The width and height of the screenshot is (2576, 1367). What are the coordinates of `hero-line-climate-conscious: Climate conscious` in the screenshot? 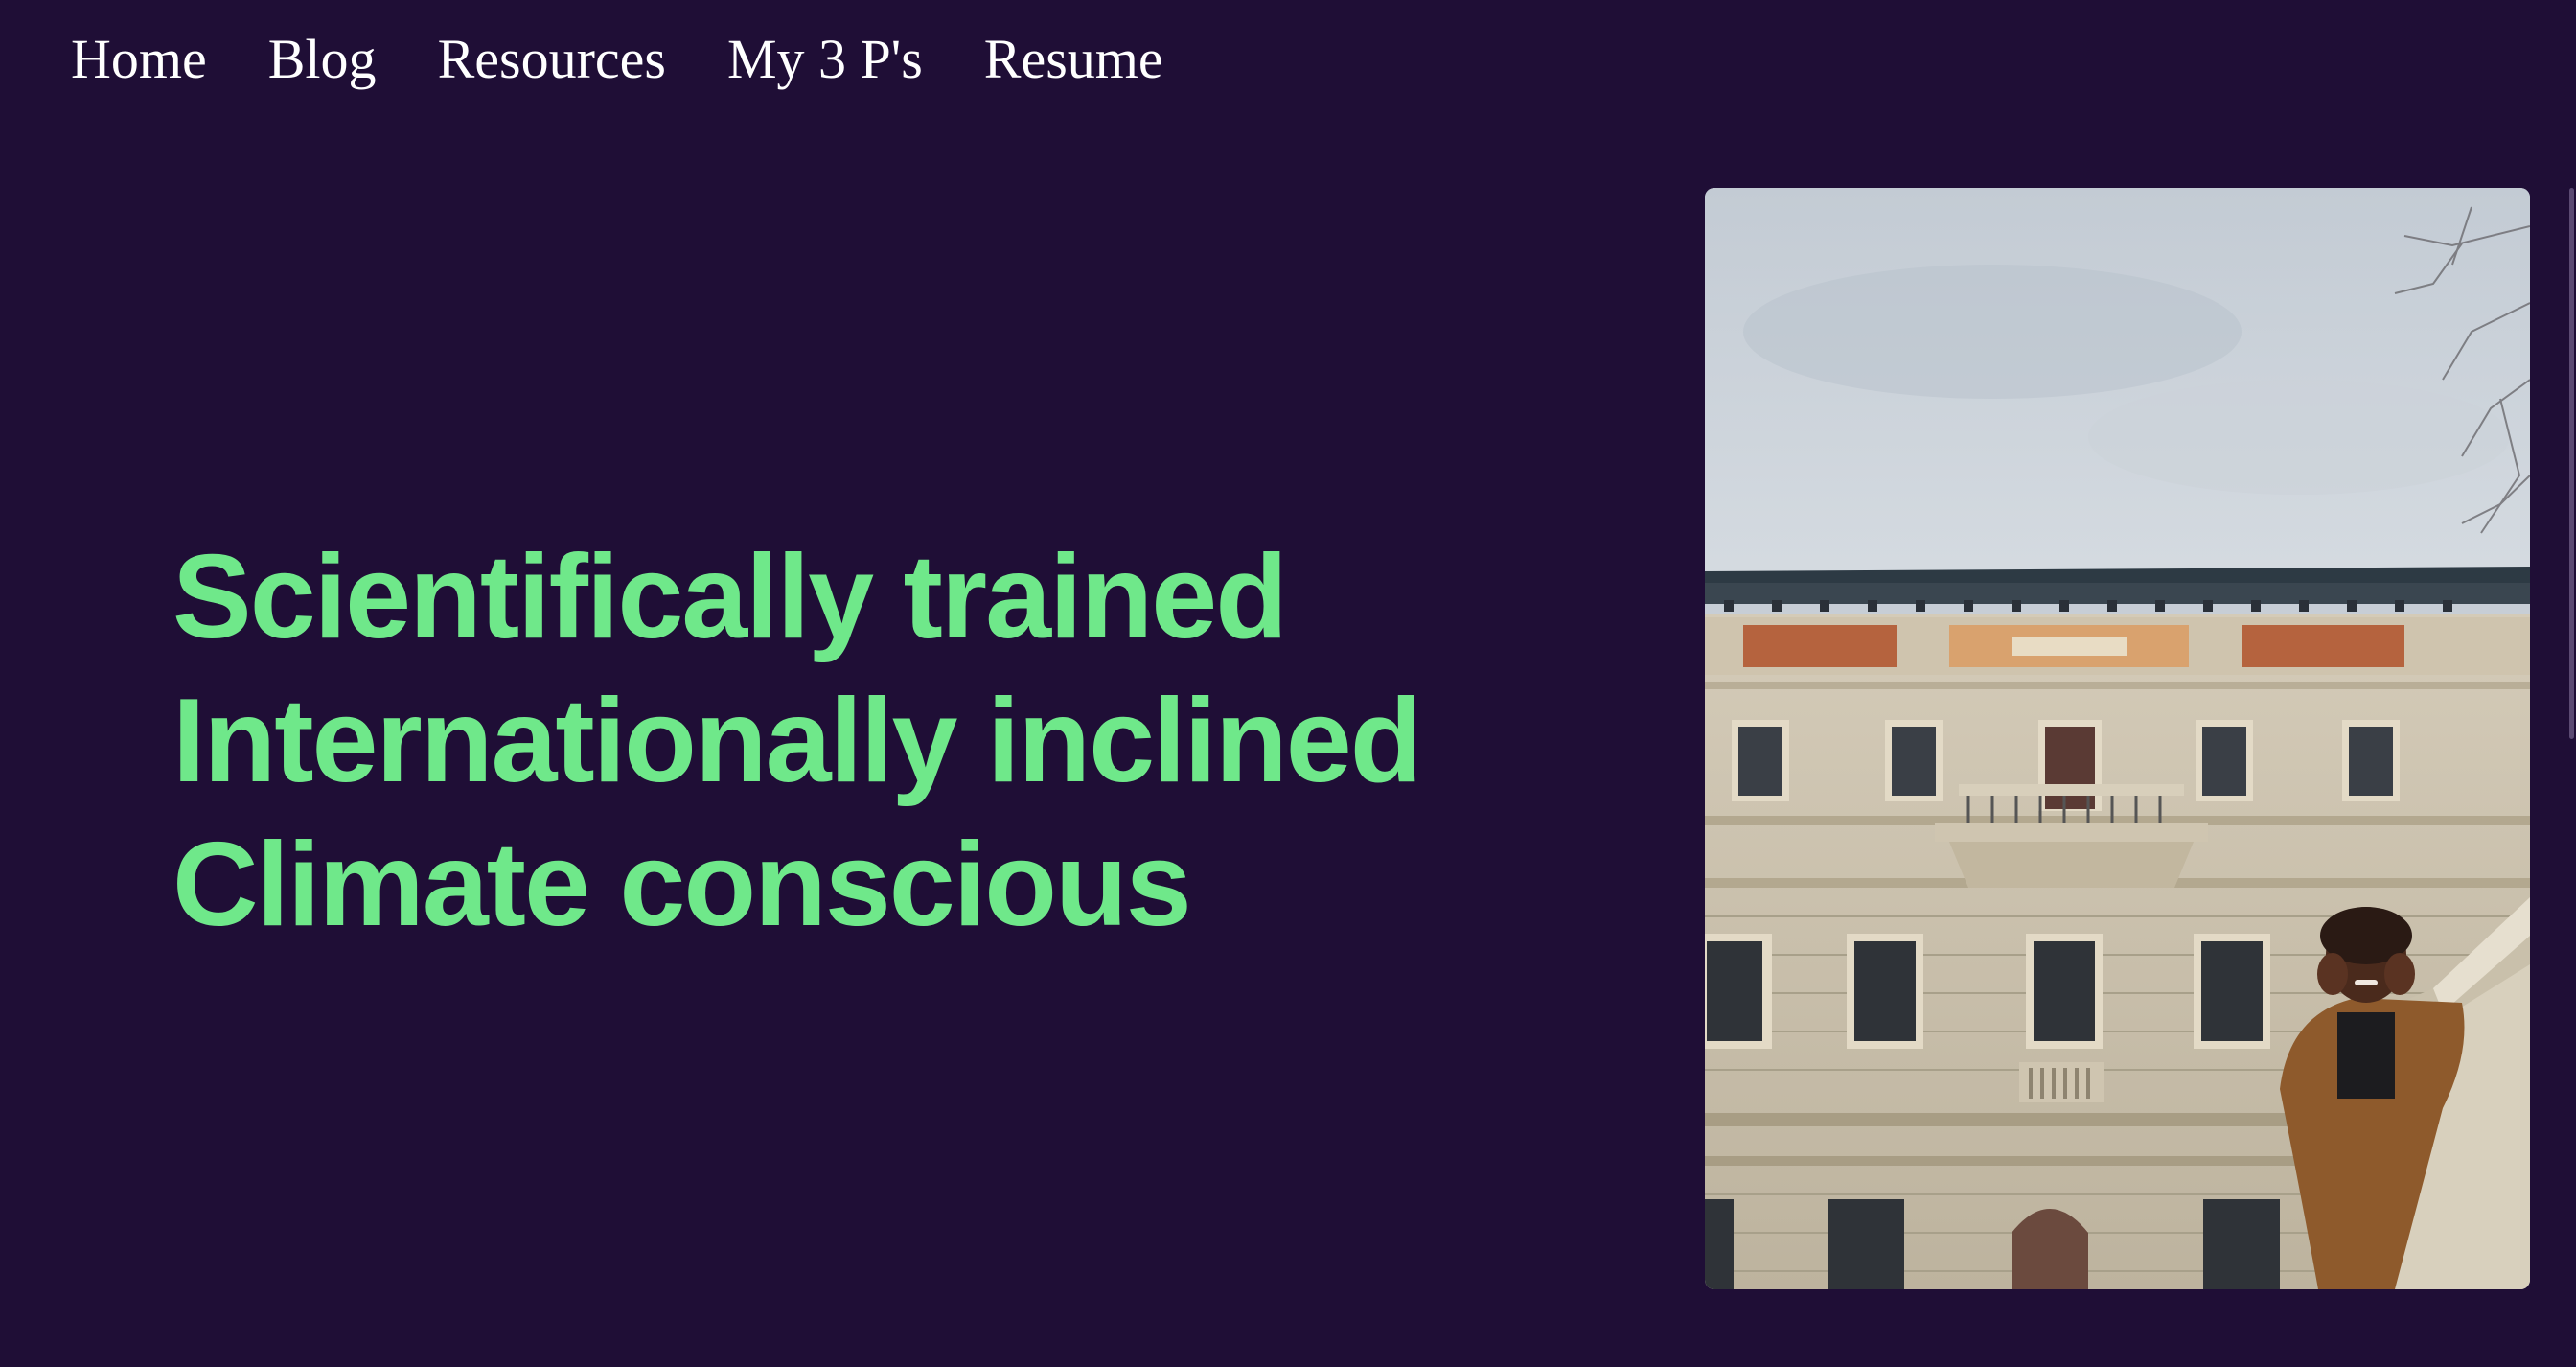 It's located at (682, 885).